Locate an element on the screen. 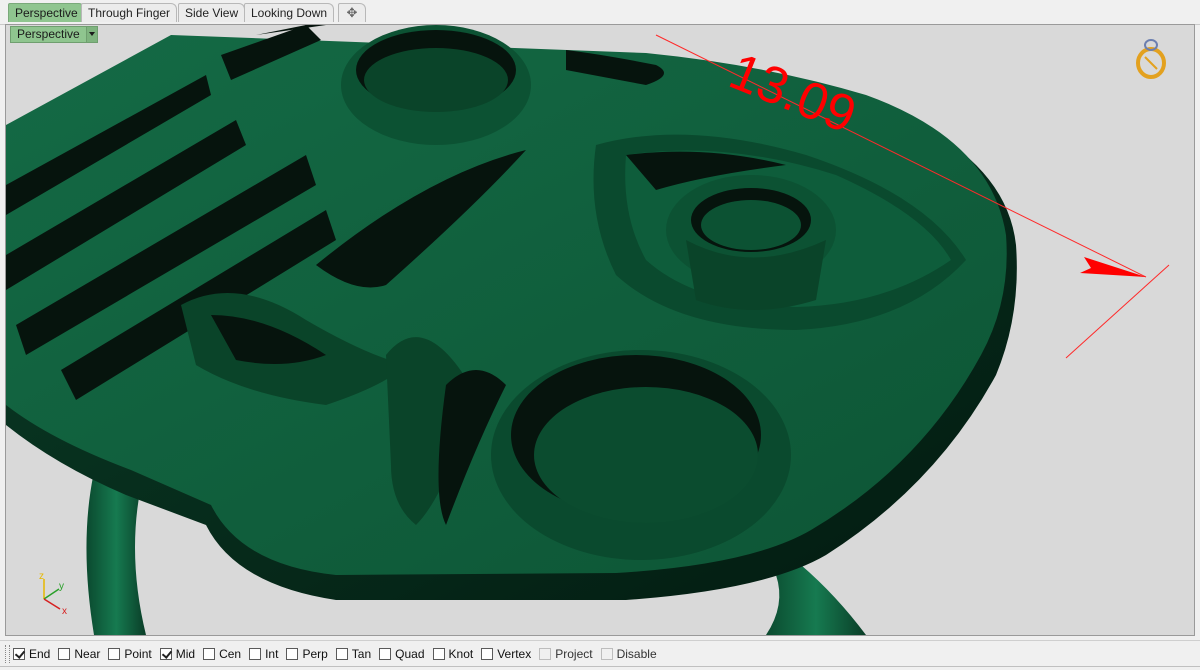 The height and width of the screenshot is (670, 1200). osnap-label: Knot is located at coordinates (461, 654).